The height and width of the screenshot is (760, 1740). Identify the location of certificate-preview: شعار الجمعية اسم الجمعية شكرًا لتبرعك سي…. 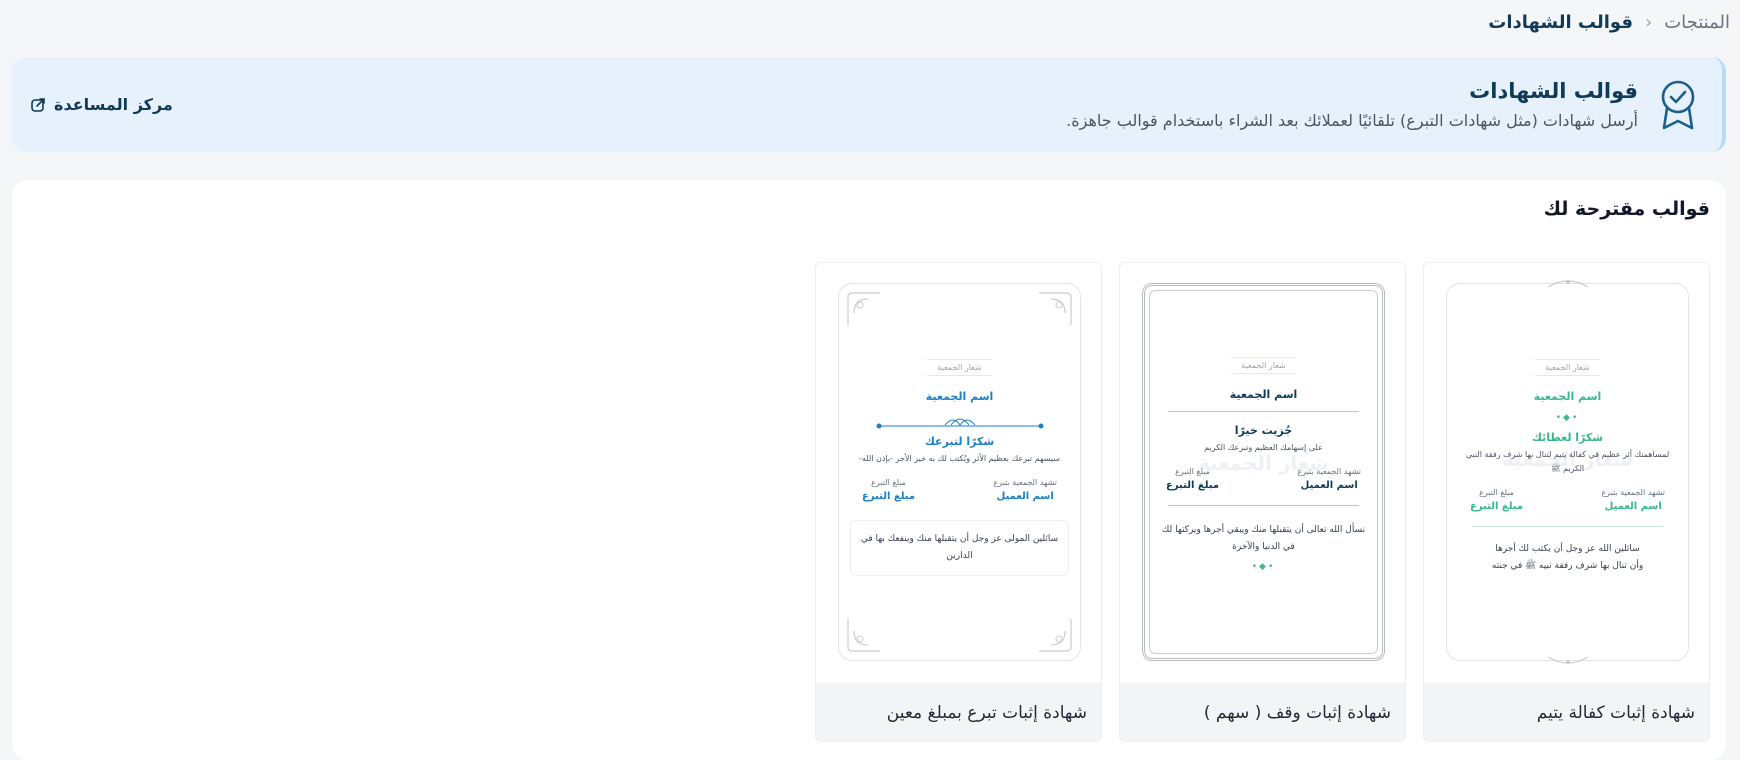
(958, 473).